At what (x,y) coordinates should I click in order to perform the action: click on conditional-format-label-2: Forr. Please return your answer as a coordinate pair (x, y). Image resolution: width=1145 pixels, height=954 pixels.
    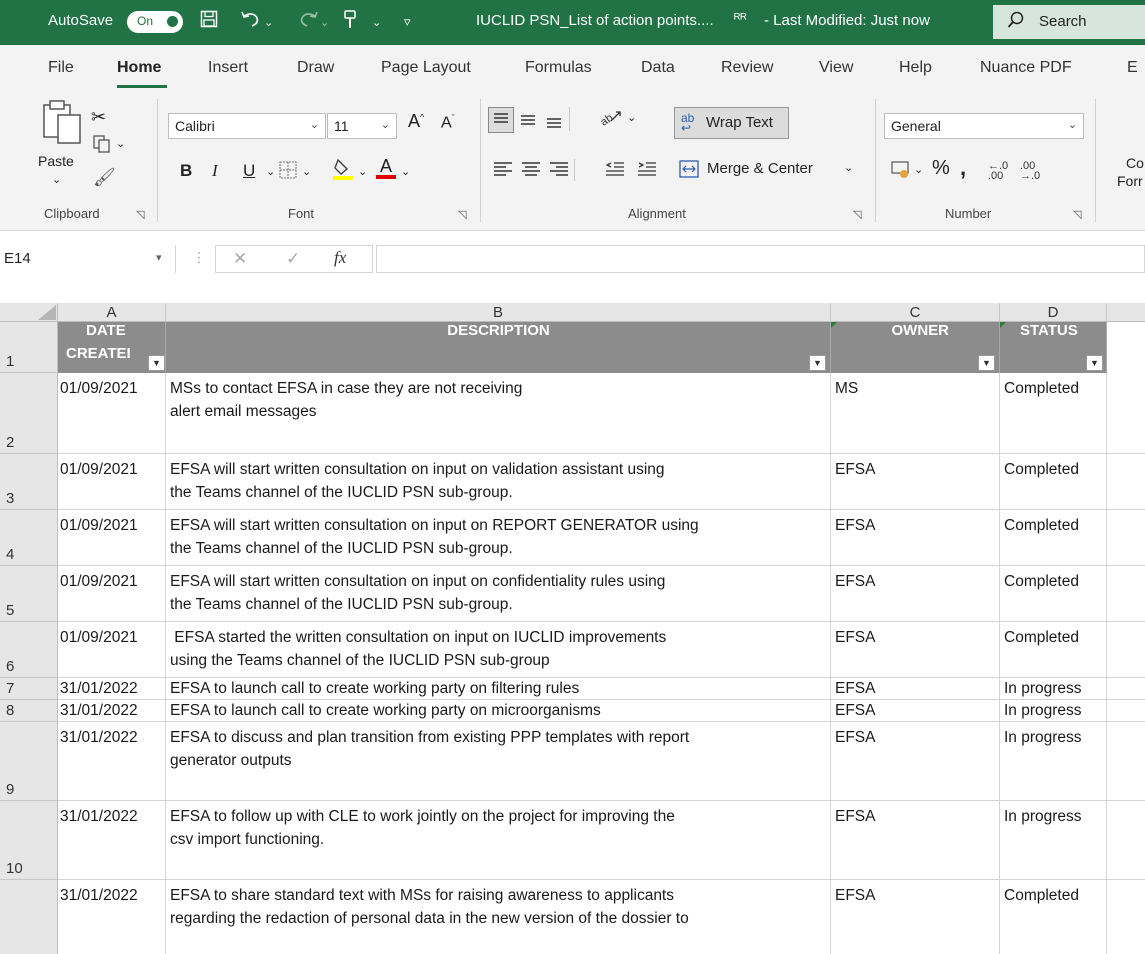
    Looking at the image, I should click on (1130, 181).